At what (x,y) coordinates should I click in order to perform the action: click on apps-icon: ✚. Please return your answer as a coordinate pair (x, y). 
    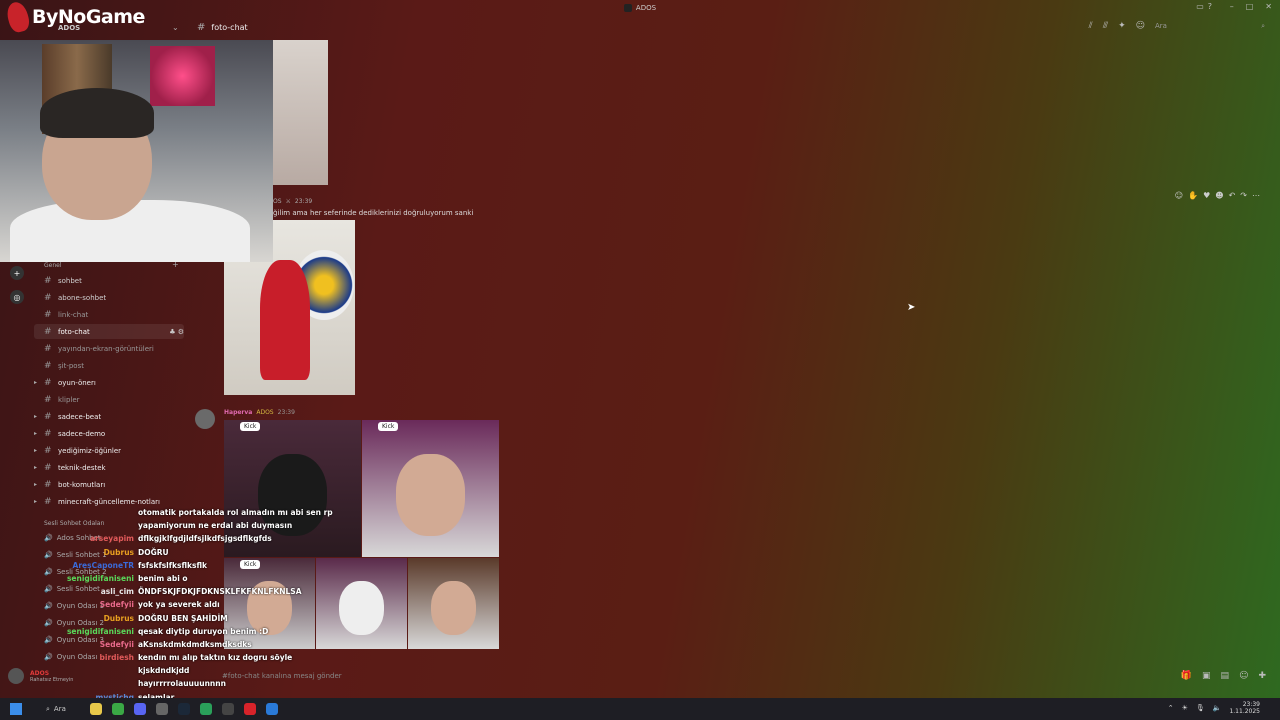
    Looking at the image, I should click on (1262, 676).